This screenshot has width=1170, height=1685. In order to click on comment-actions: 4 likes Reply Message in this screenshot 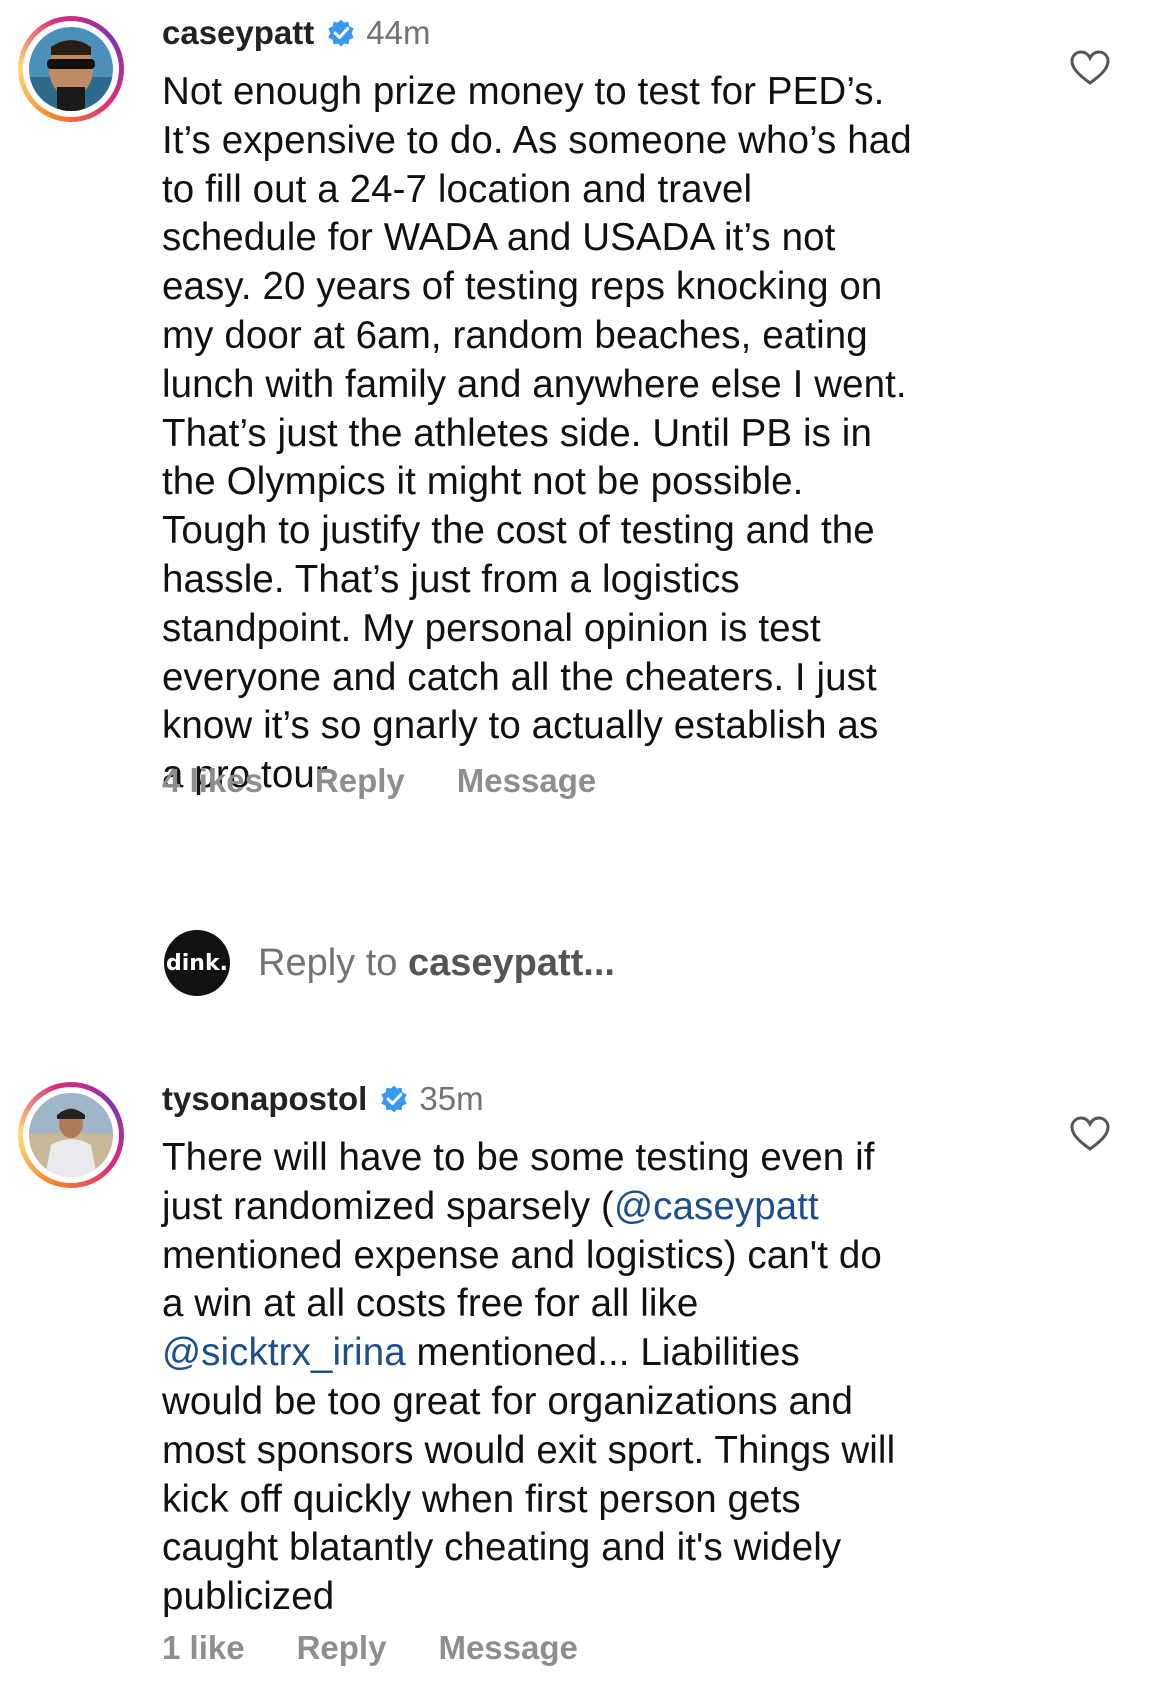, I will do `click(405, 781)`.